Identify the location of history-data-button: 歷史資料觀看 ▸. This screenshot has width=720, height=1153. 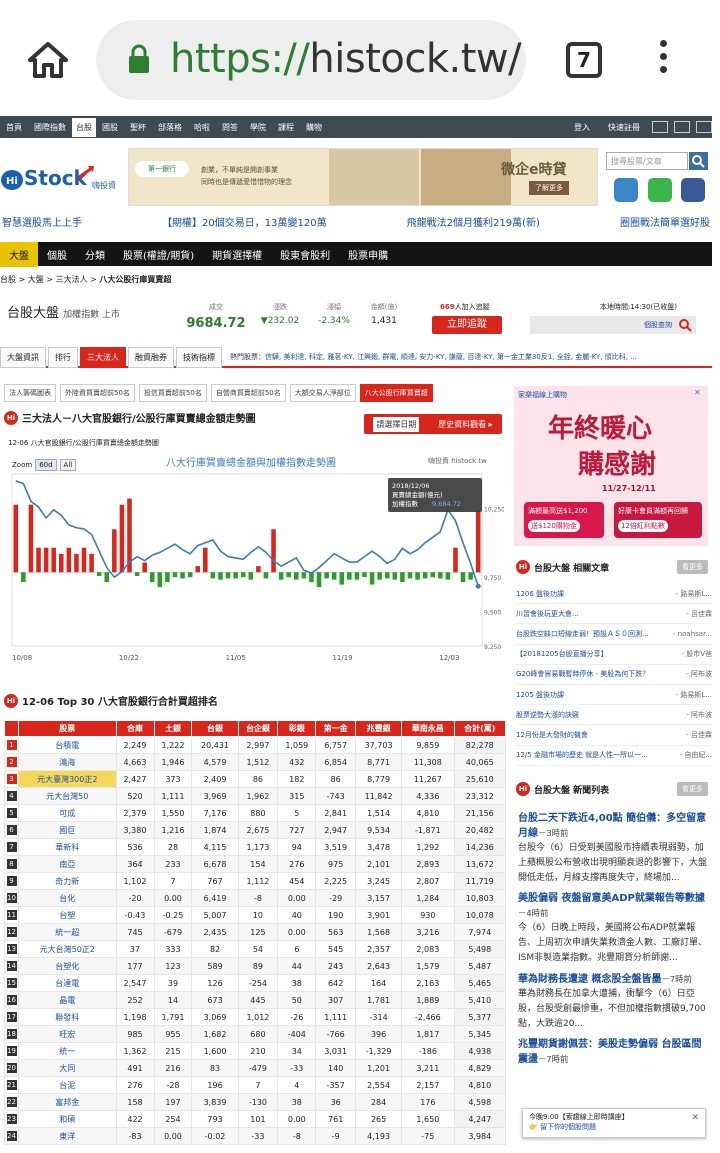
(465, 424).